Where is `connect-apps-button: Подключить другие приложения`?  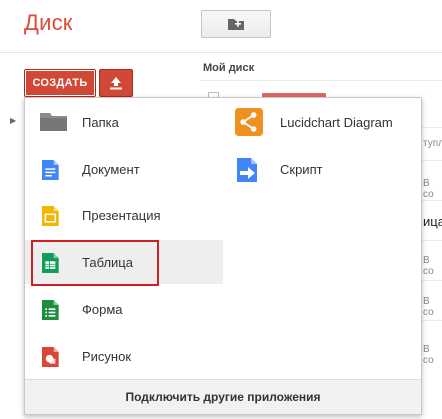 connect-apps-button: Подключить другие приложения is located at coordinates (223, 396).